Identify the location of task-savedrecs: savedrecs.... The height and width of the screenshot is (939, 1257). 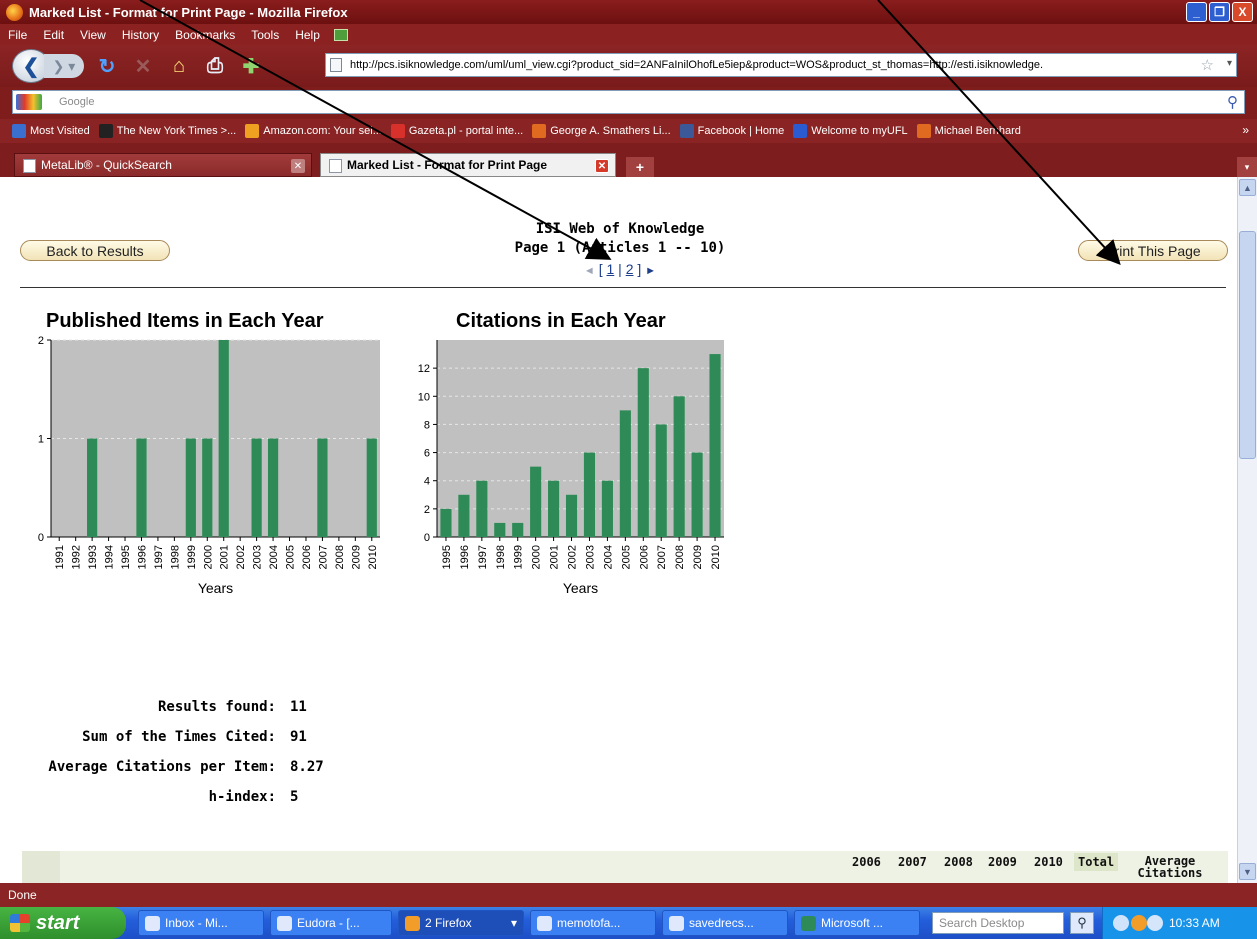
(725, 923).